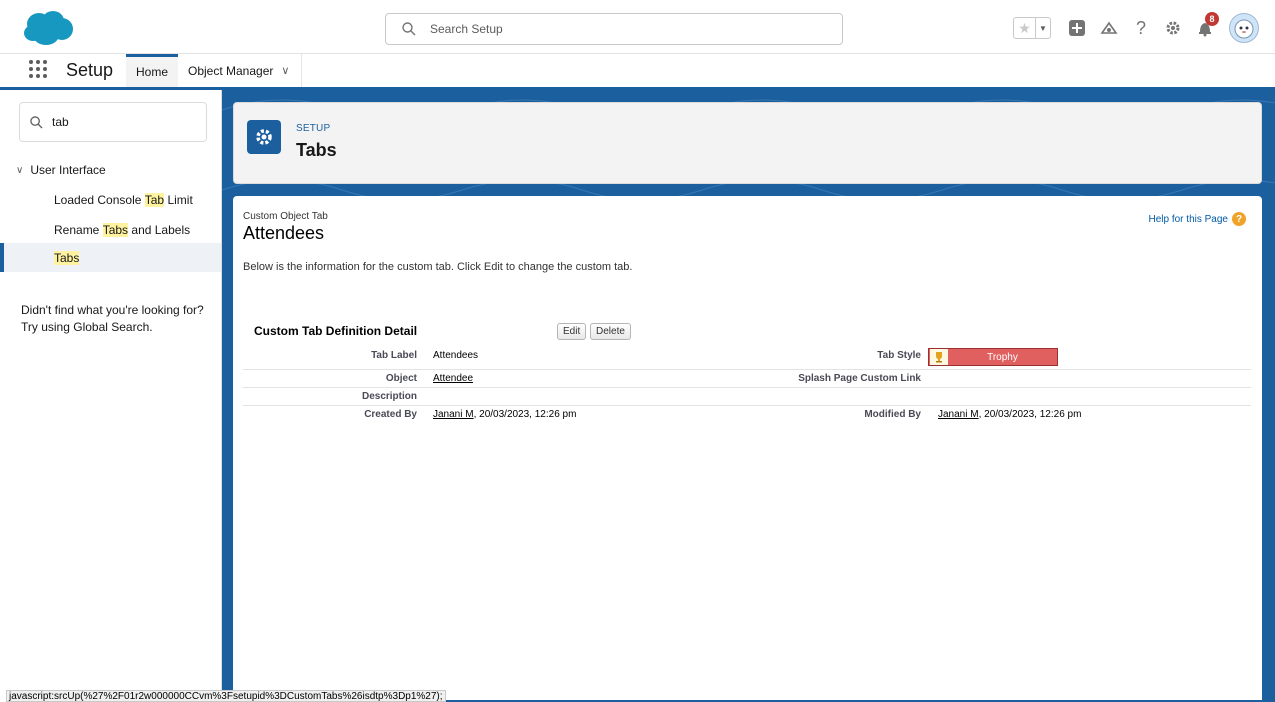  Describe the element at coordinates (1025, 28) in the screenshot. I see `favorite-star-icon: ★` at that location.